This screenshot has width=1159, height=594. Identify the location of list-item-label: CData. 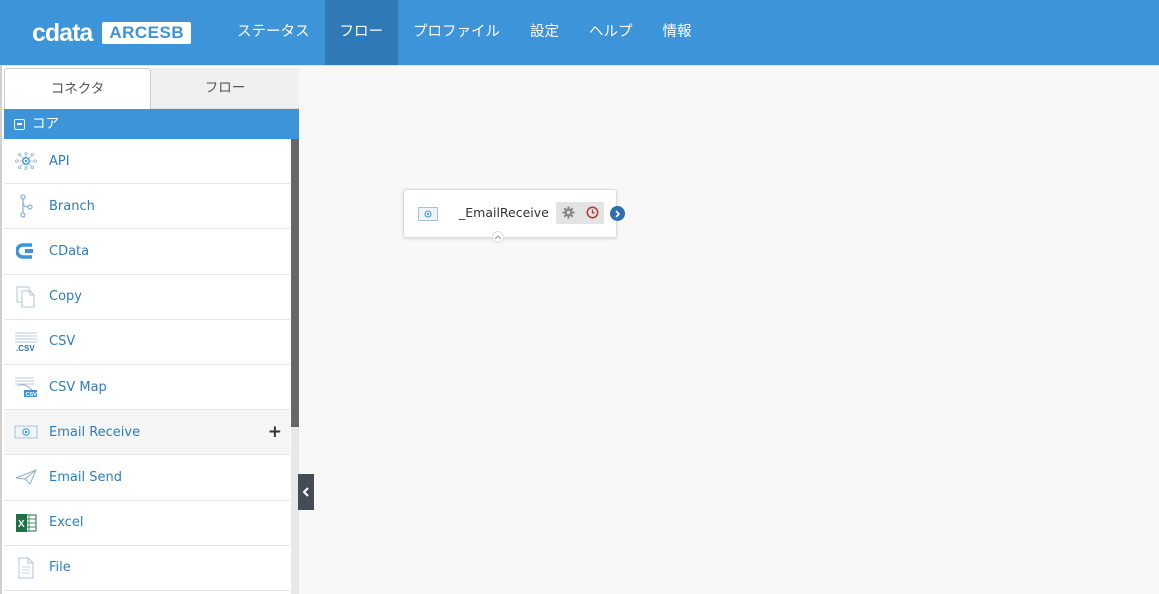
(69, 251).